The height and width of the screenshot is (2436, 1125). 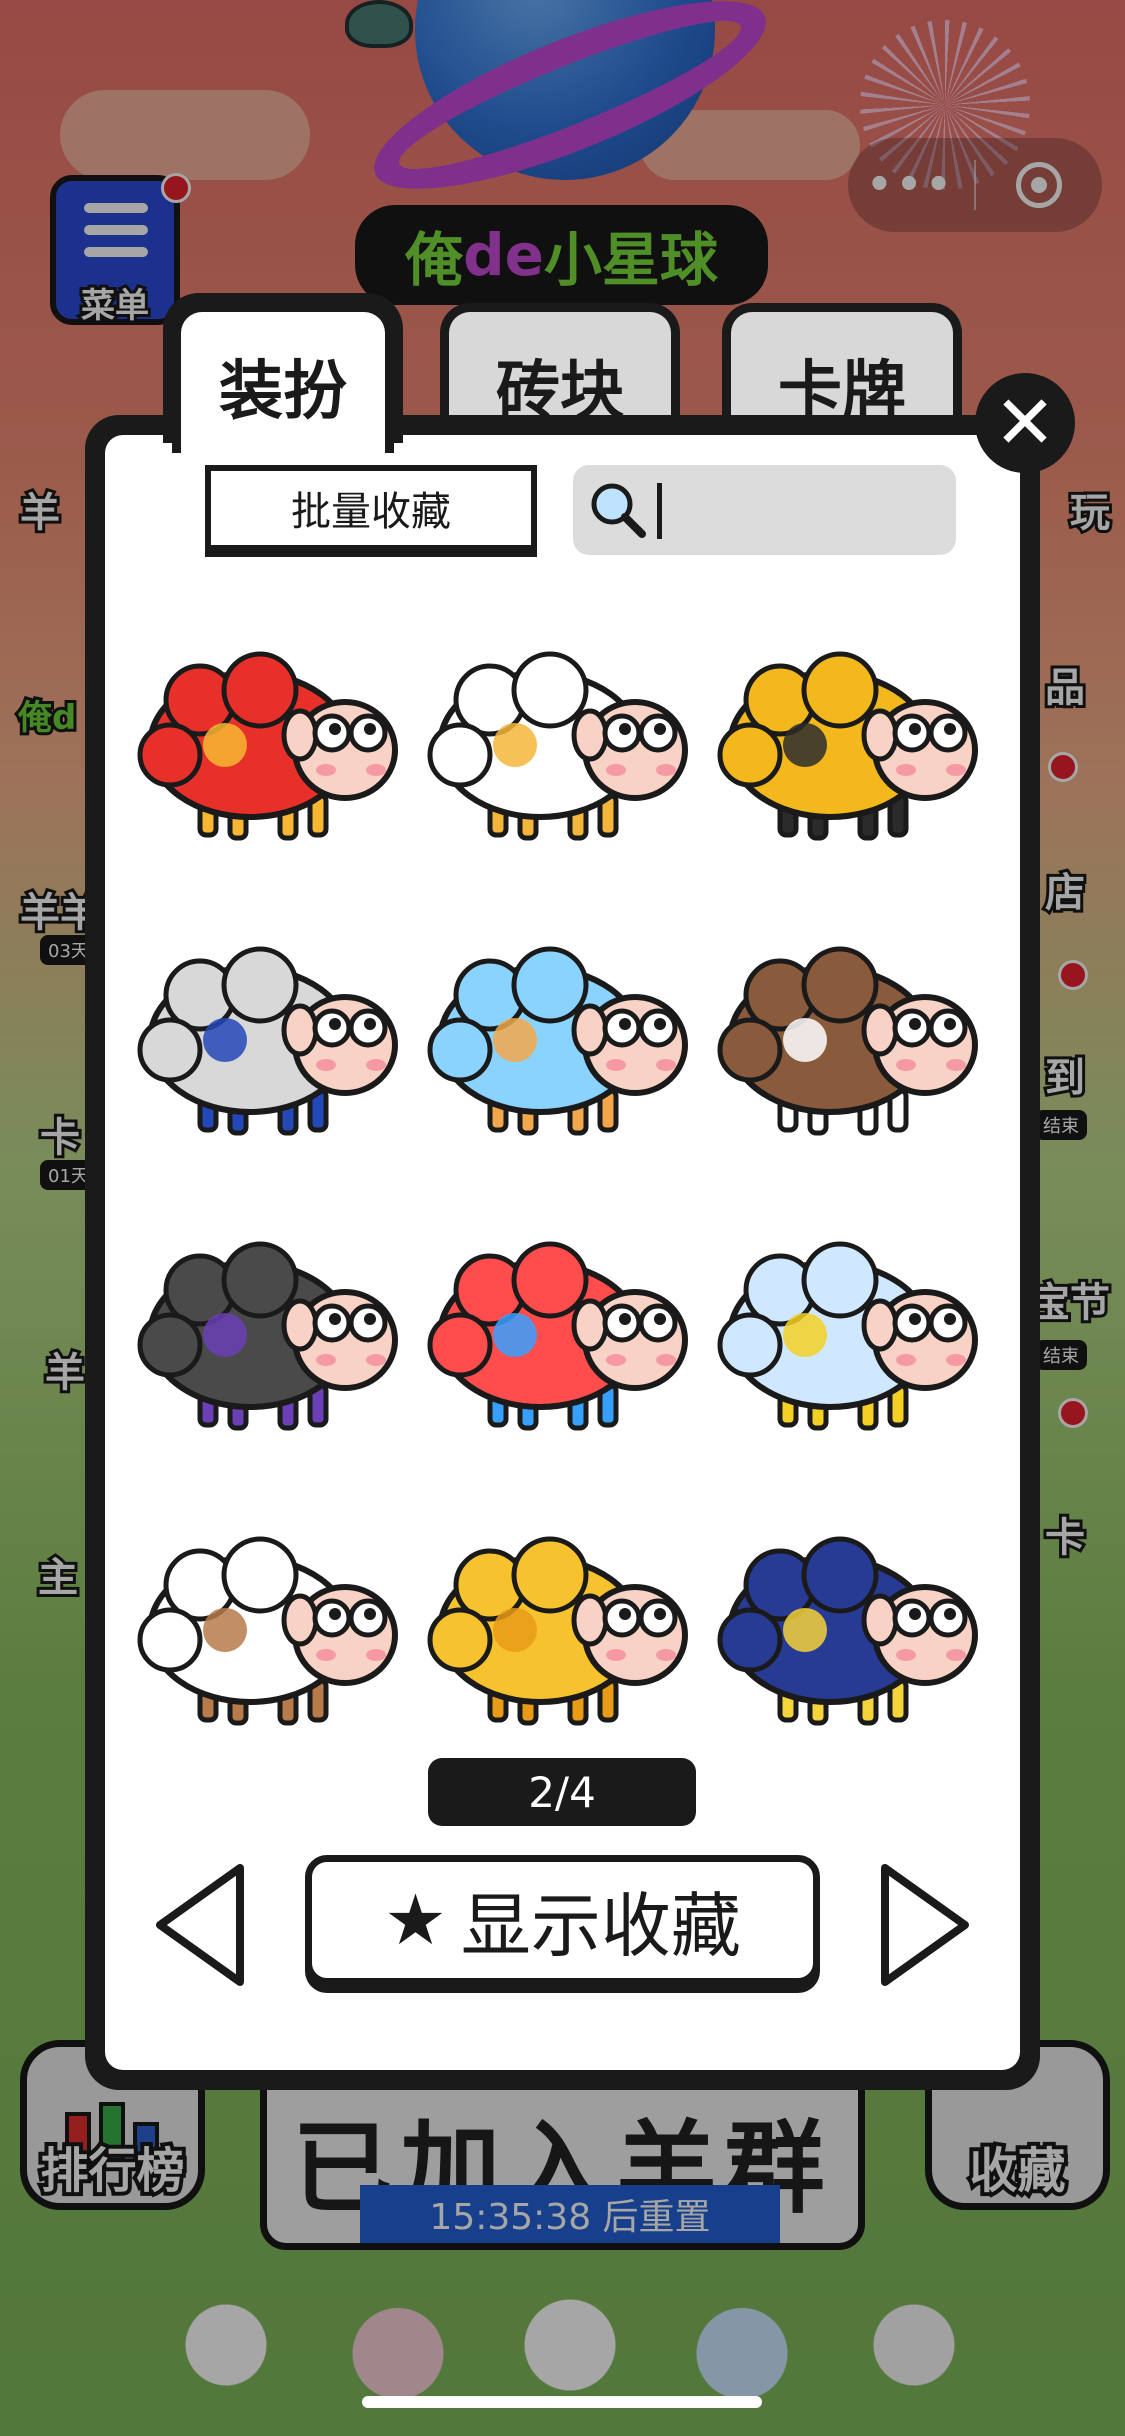 I want to click on home-indicator, so click(x=562, y=2402).